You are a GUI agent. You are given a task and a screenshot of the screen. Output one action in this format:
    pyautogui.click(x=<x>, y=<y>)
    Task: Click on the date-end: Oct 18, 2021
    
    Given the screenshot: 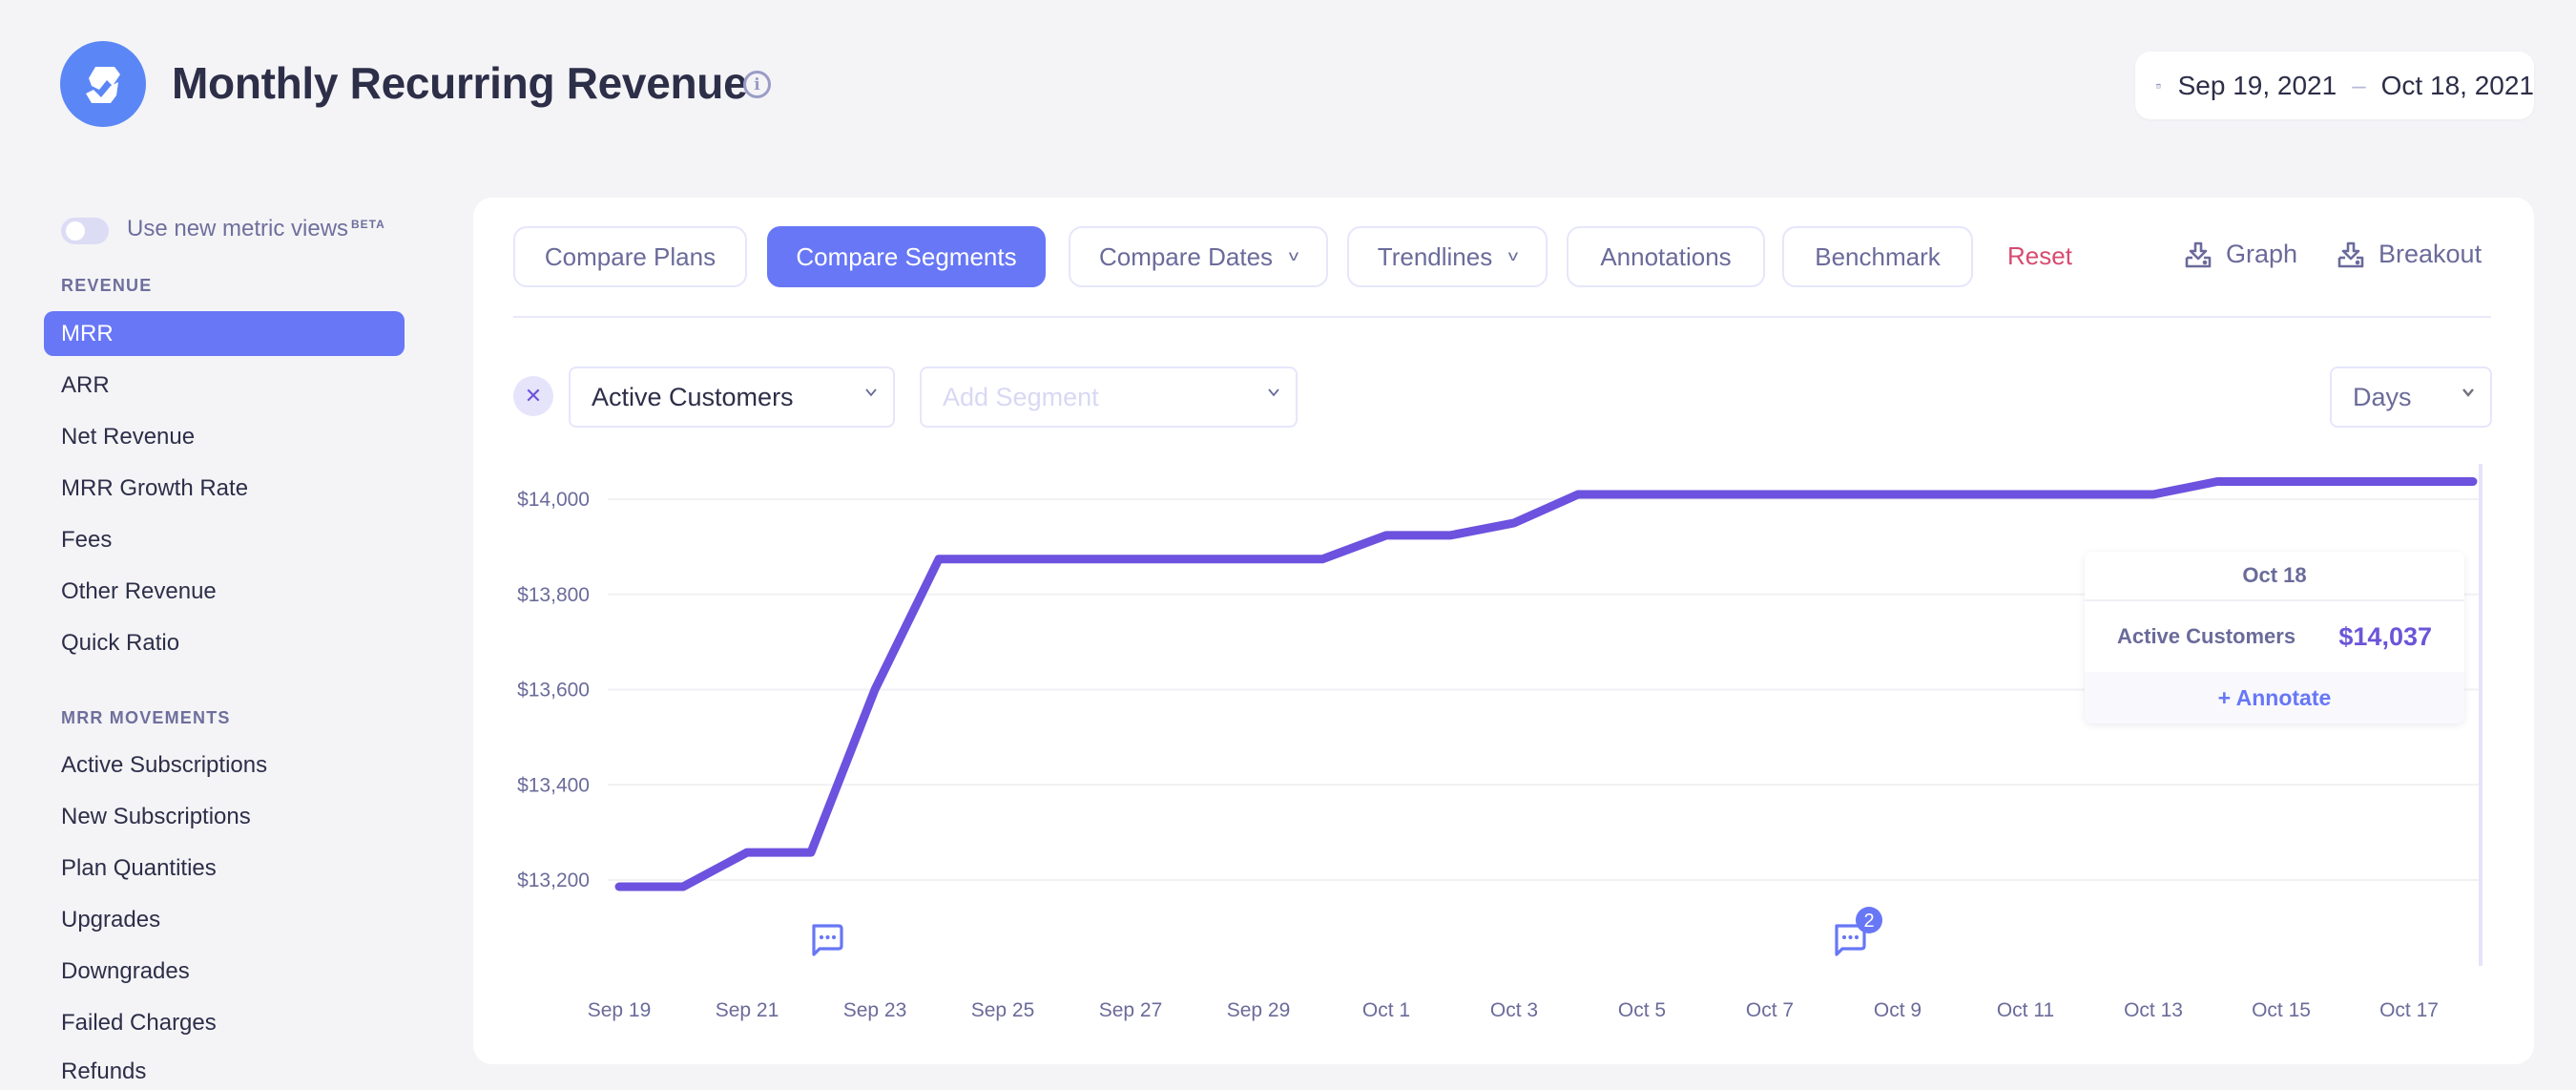 What is the action you would take?
    pyautogui.click(x=2457, y=85)
    